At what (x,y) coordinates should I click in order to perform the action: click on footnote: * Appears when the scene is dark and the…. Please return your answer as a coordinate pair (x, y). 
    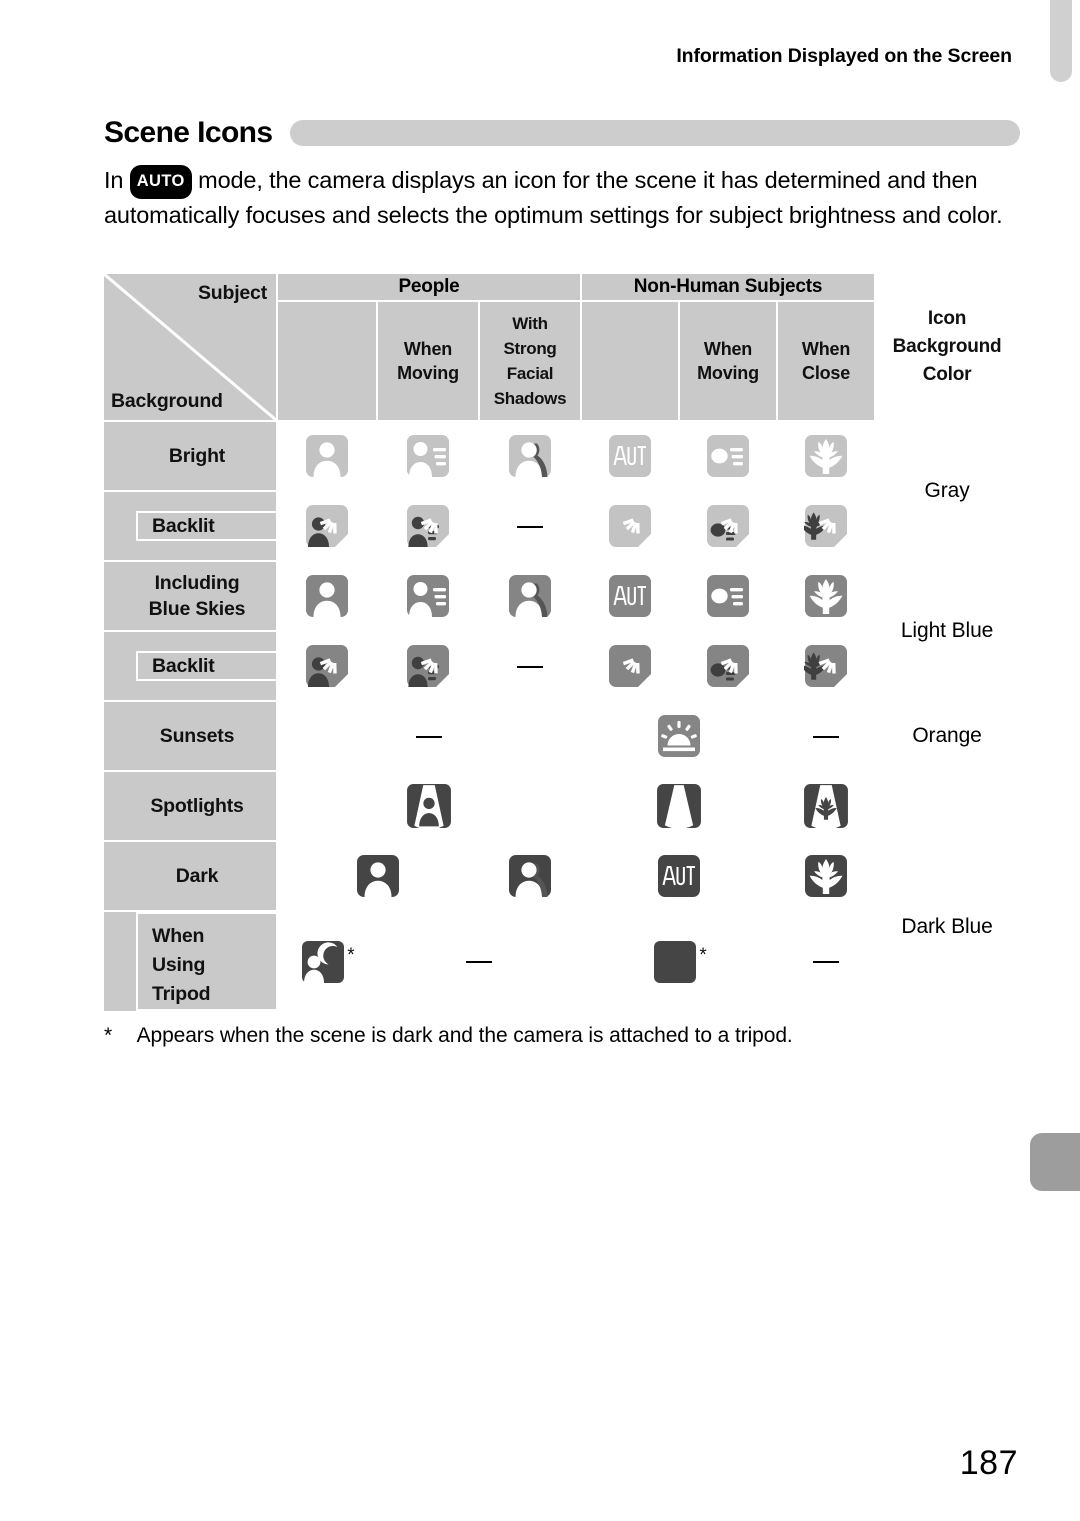
    Looking at the image, I should click on (554, 1036).